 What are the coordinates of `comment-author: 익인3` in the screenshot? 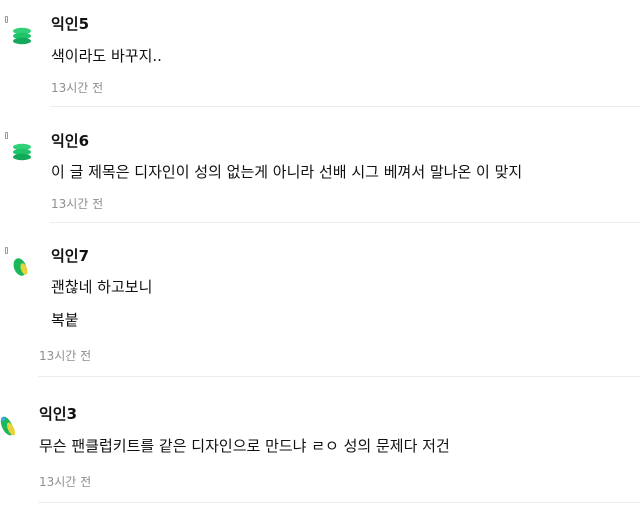 It's located at (58, 413).